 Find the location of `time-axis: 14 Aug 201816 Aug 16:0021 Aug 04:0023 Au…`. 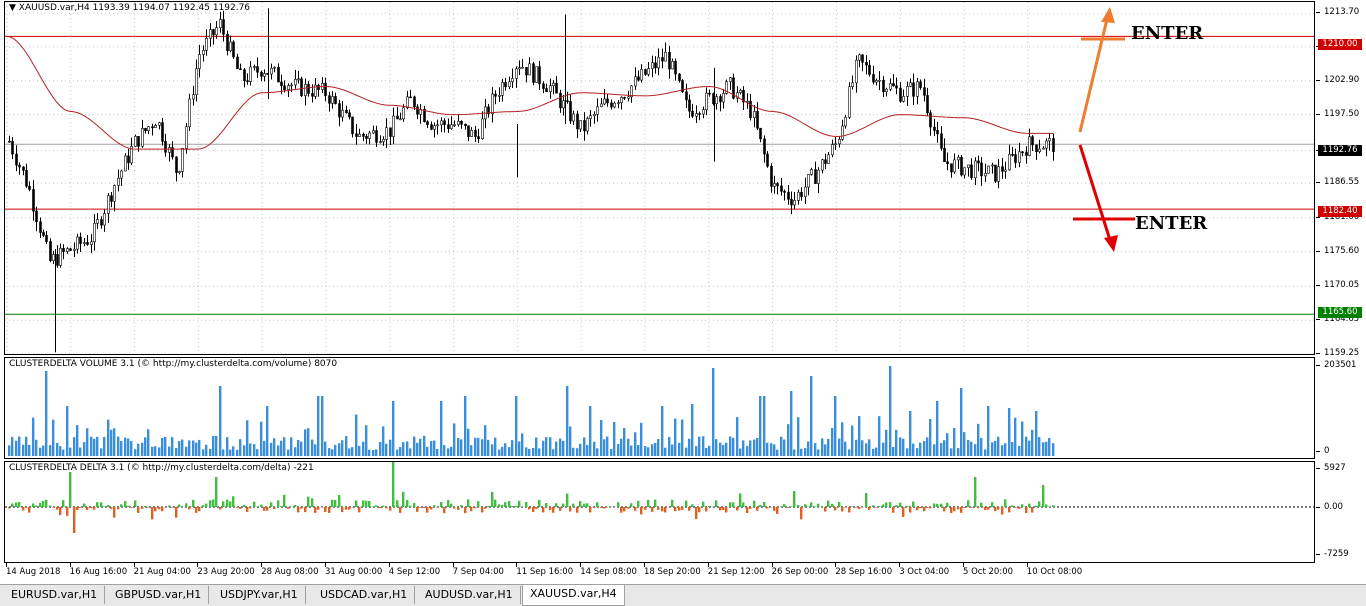

time-axis: 14 Aug 201816 Aug 16:0021 Aug 04:0023 Au… is located at coordinates (659, 573).